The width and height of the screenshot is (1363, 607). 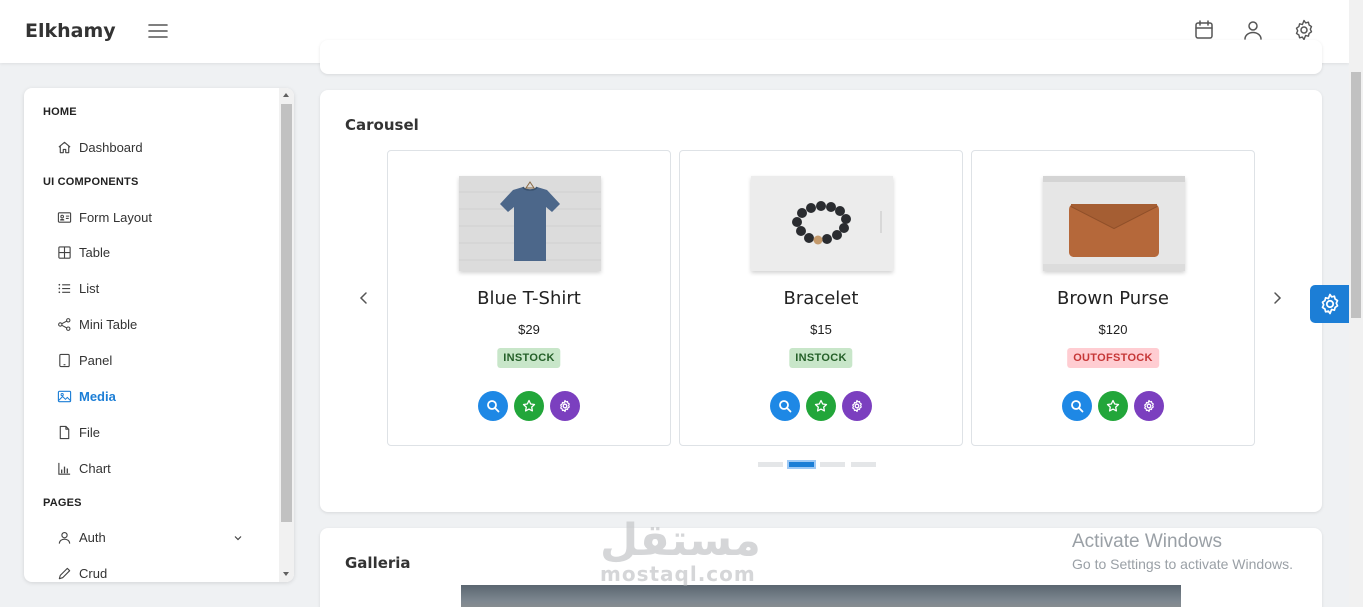 I want to click on table-icon, so click(x=64, y=252).